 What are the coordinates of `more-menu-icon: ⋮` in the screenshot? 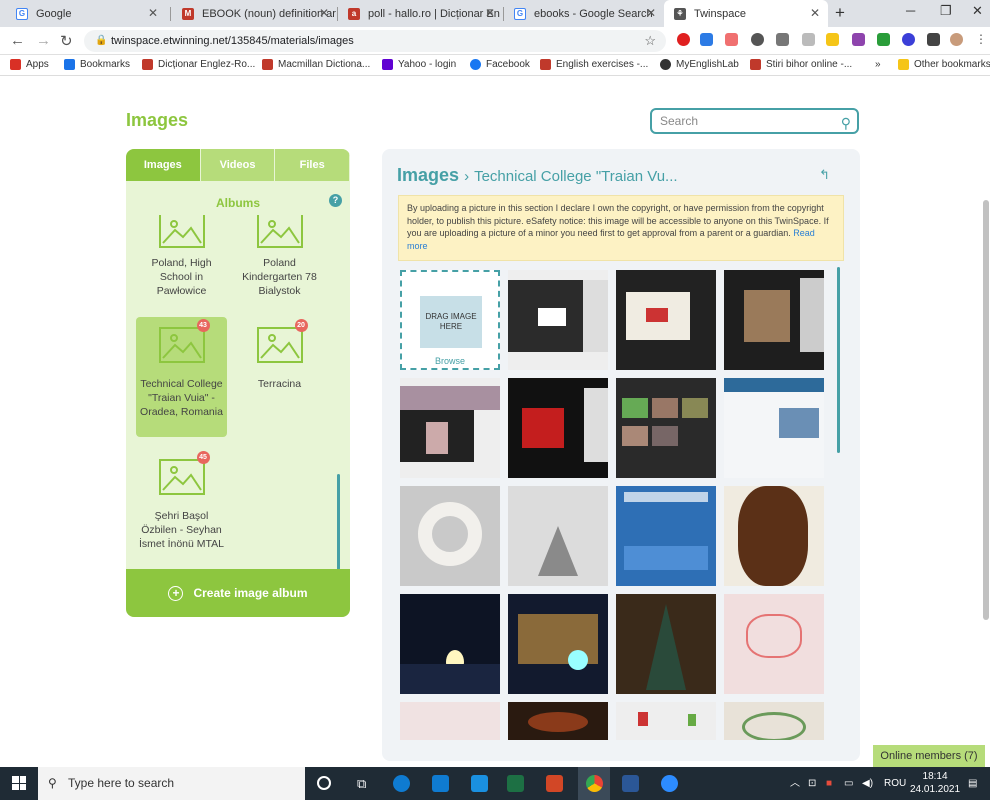 It's located at (981, 39).